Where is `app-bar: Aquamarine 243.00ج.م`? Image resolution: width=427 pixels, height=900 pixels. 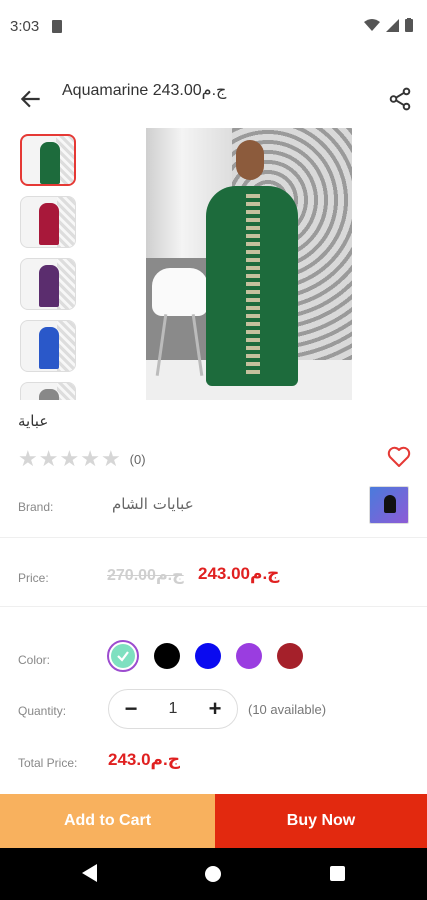
app-bar: Aquamarine 243.00ج.م is located at coordinates (213, 98).